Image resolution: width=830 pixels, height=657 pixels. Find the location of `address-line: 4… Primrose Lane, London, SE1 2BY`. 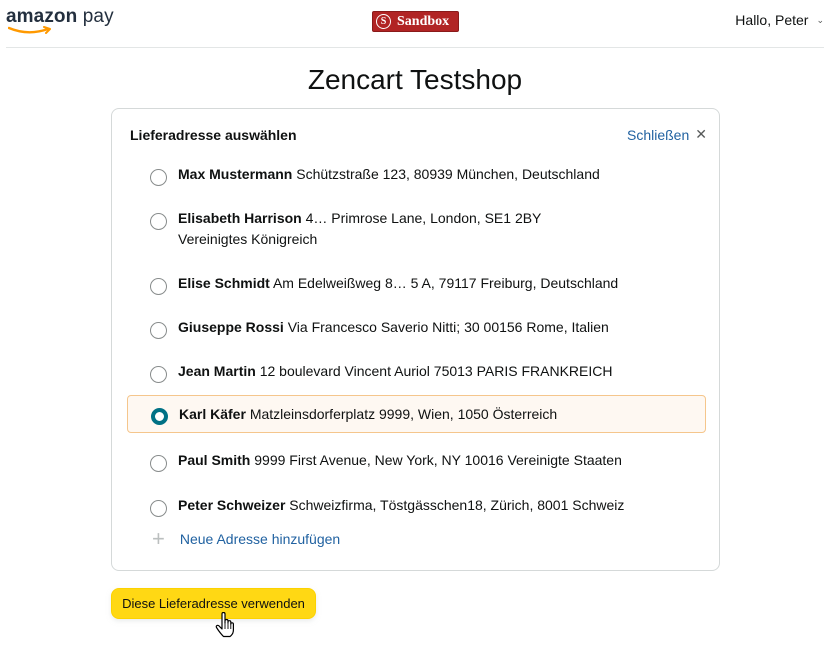

address-line: 4… Primrose Lane, London, SE1 2BY is located at coordinates (423, 218).